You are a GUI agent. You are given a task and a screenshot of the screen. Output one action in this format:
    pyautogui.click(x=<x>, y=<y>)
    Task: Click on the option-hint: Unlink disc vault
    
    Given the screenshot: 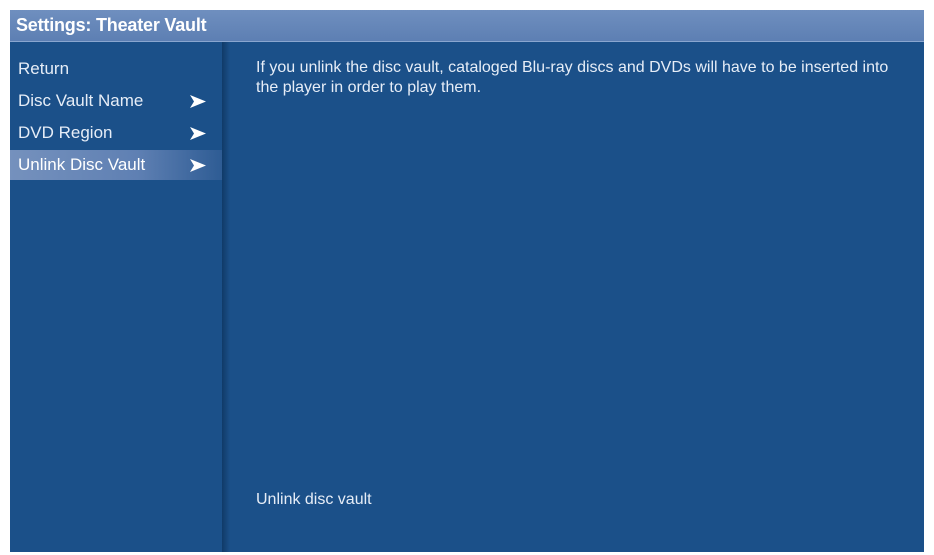 What is the action you would take?
    pyautogui.click(x=314, y=499)
    